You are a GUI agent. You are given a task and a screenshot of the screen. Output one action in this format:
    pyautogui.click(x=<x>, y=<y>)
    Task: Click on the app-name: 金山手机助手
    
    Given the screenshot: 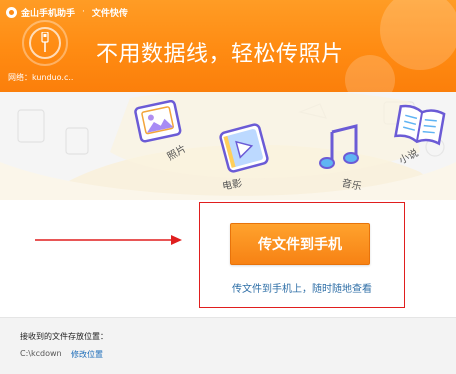 What is the action you would take?
    pyautogui.click(x=48, y=13)
    